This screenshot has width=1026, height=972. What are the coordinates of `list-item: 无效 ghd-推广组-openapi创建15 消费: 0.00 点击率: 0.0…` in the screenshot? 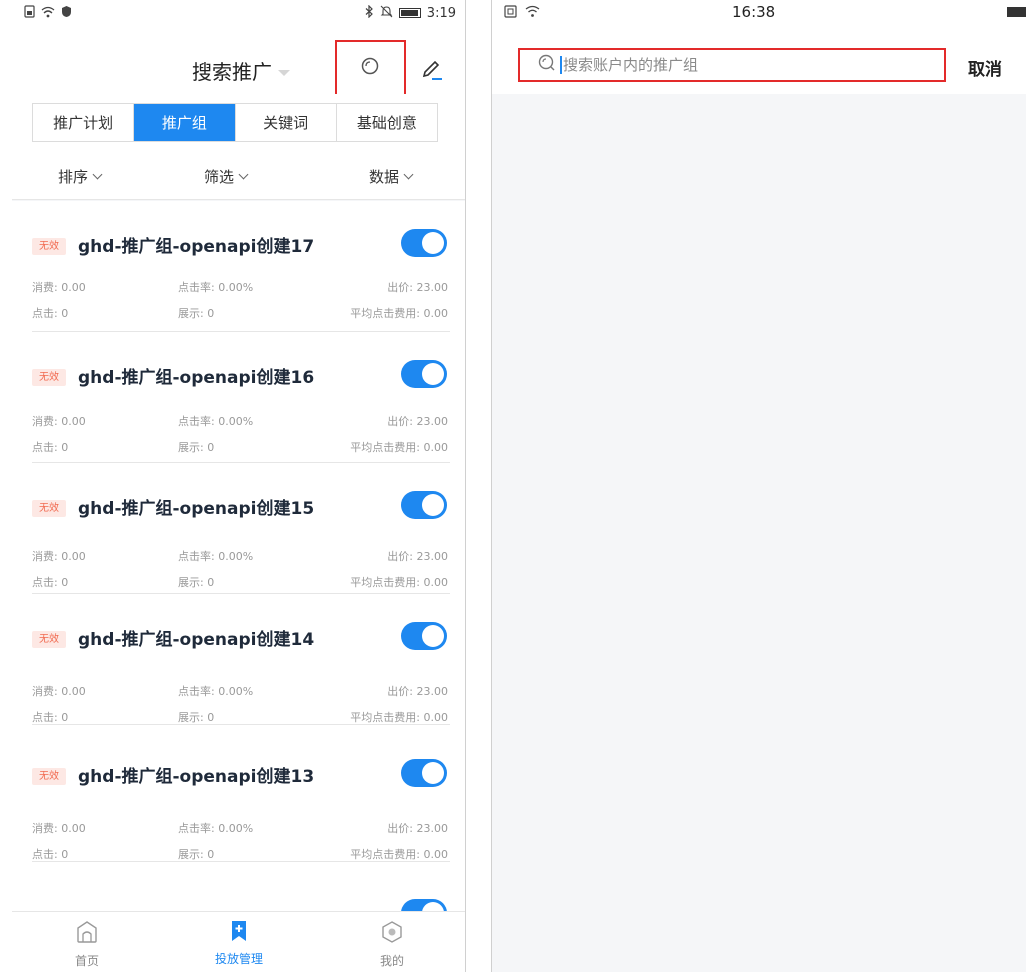 It's located at (238, 528).